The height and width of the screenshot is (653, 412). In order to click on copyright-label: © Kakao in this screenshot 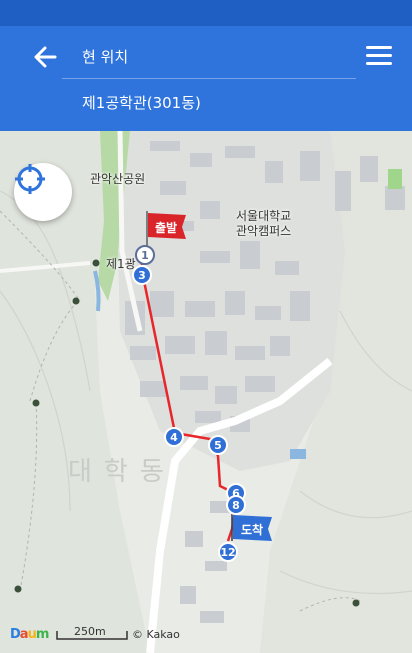, I will do `click(156, 634)`.